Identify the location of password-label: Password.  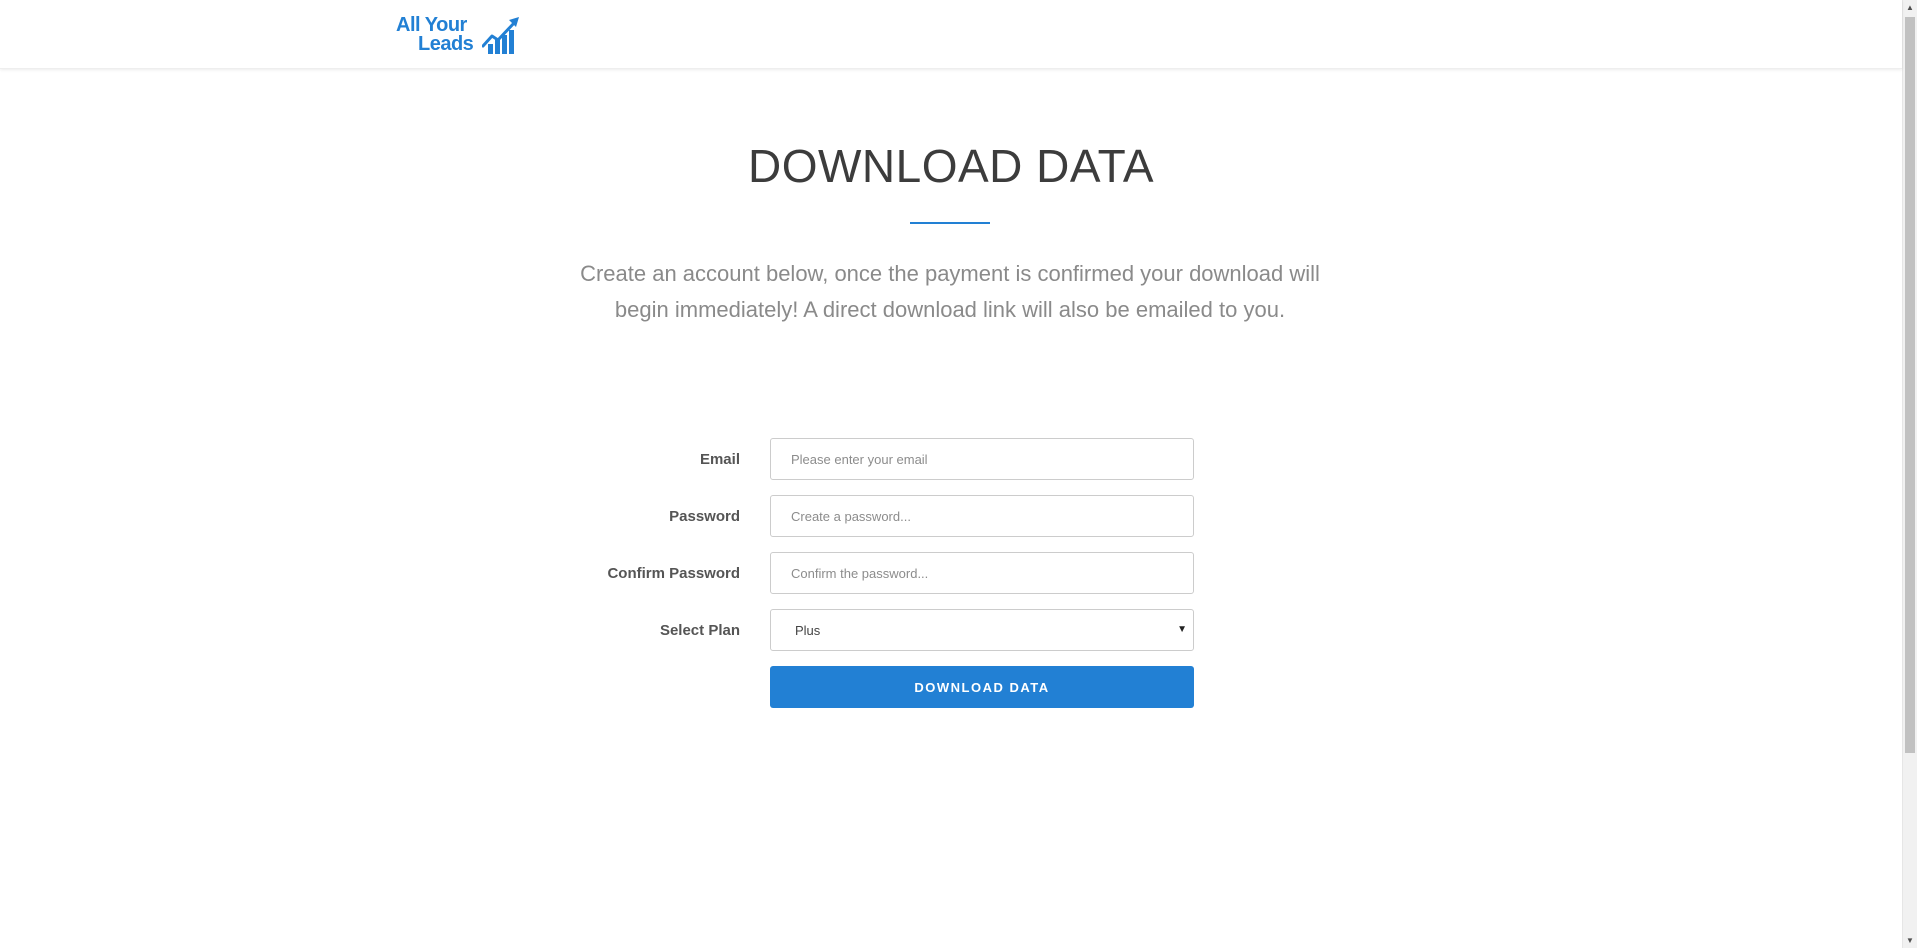
(704, 516).